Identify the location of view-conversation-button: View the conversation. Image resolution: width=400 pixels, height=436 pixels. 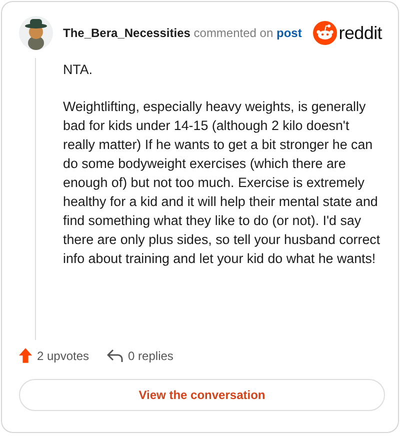
(202, 395).